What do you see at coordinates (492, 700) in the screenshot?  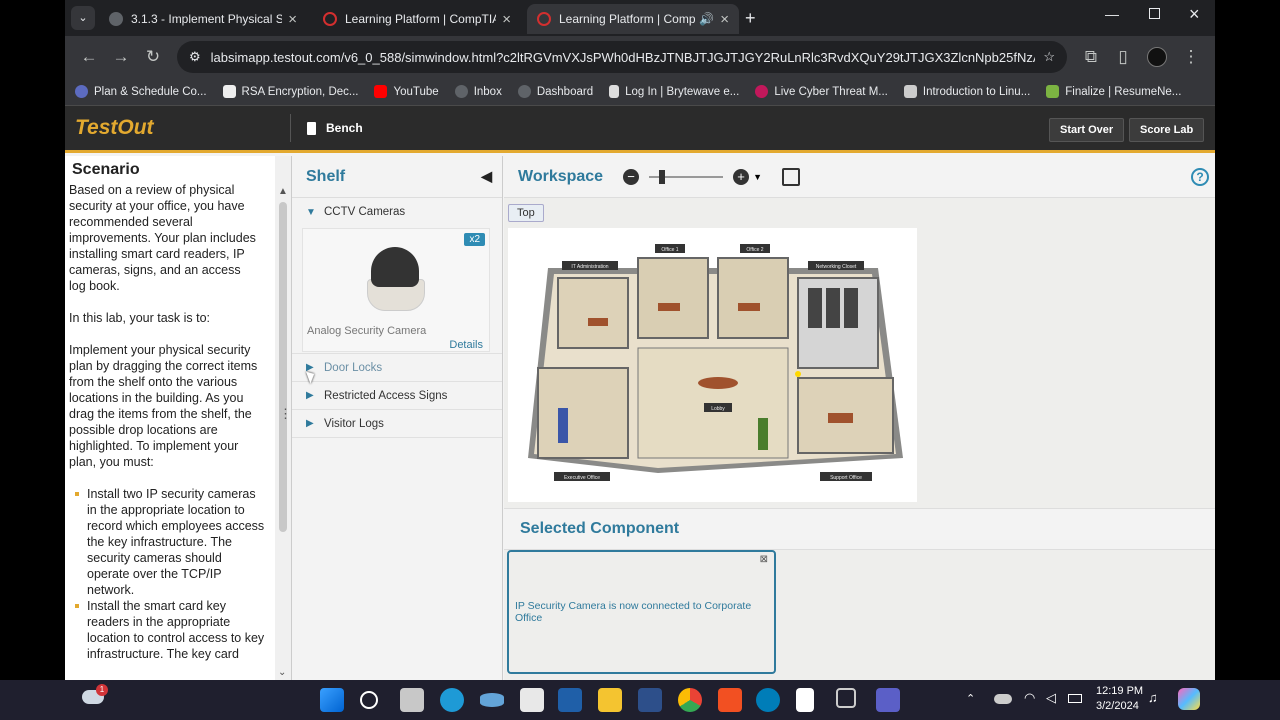 I see `app-eye-icon` at bounding box center [492, 700].